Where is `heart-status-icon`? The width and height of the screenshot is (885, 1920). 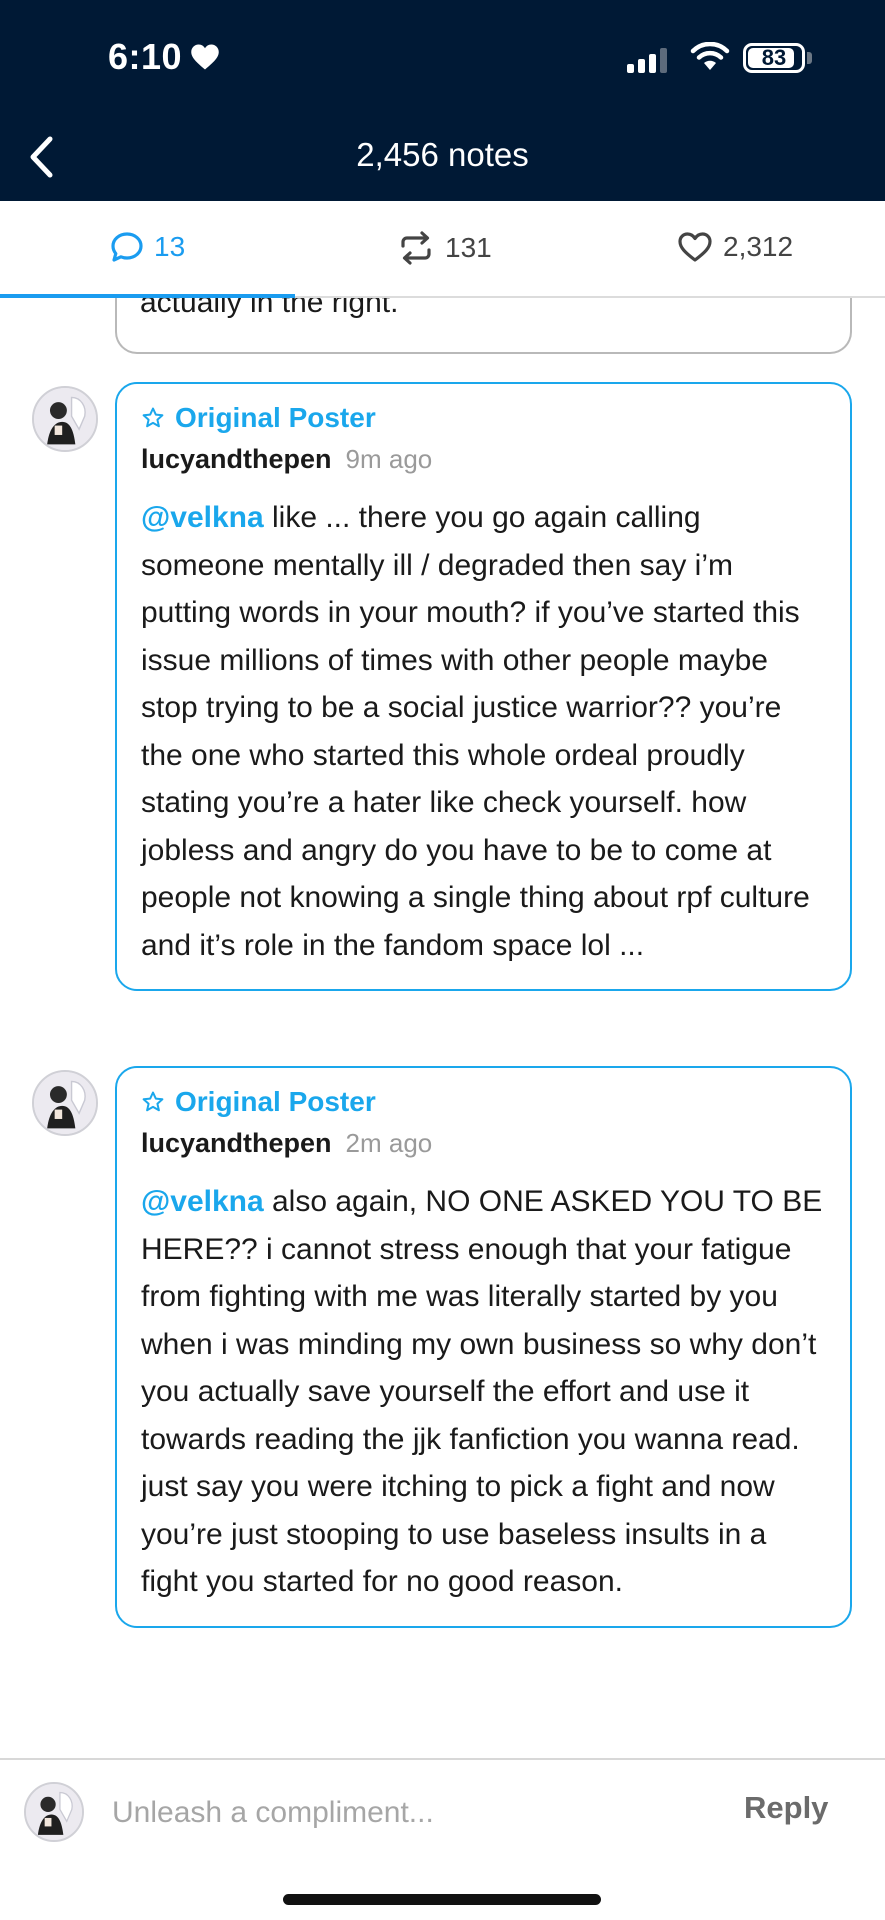 heart-status-icon is located at coordinates (205, 57).